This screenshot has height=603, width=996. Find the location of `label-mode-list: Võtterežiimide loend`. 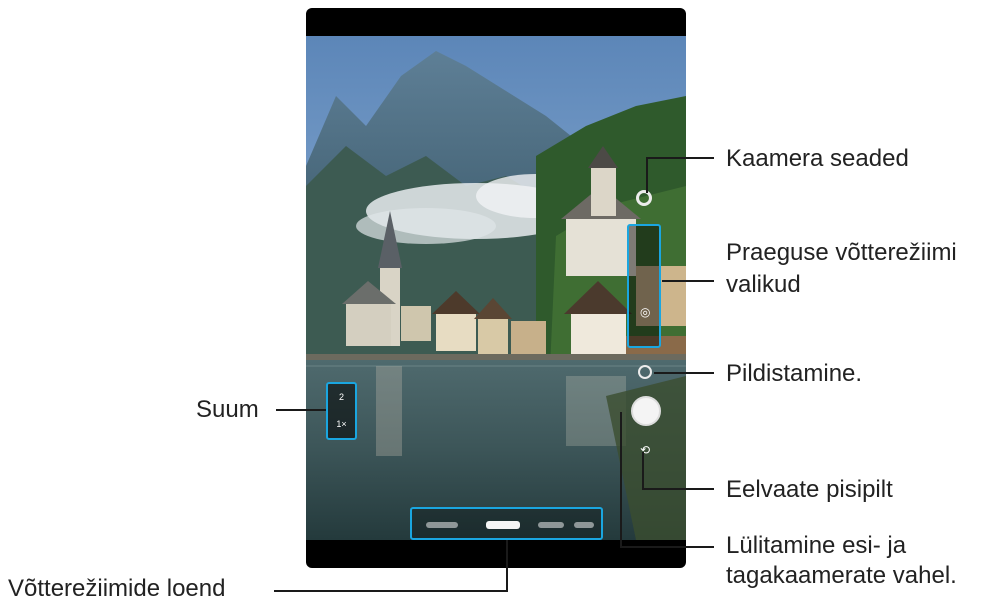

label-mode-list: Võtterežiimide loend is located at coordinates (117, 588).